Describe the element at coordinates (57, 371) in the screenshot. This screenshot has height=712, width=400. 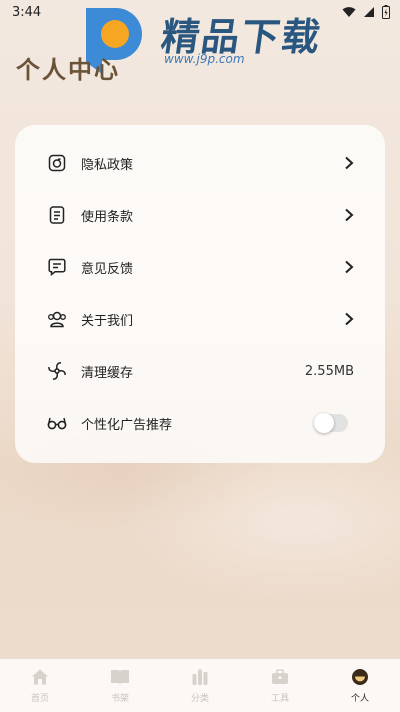
I see `fan-icon` at that location.